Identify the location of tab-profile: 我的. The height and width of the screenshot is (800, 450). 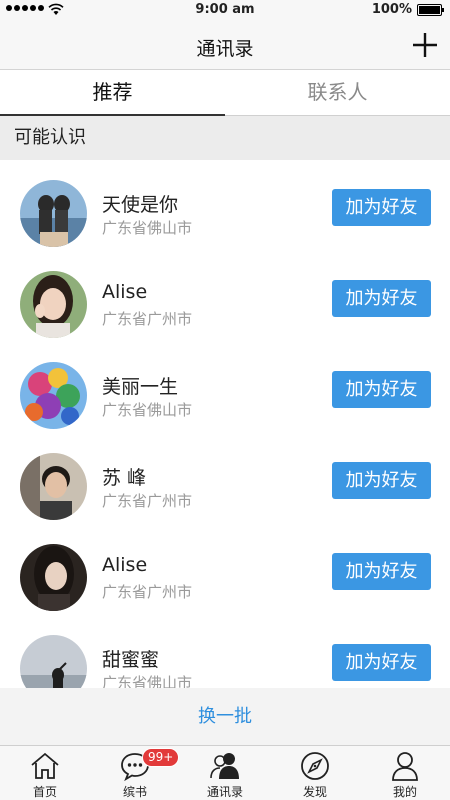
(405, 773).